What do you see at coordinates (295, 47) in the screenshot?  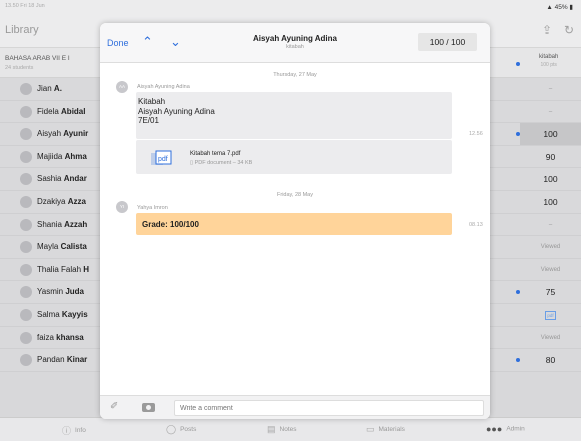 I see `modal-subtitle: kitabah` at bounding box center [295, 47].